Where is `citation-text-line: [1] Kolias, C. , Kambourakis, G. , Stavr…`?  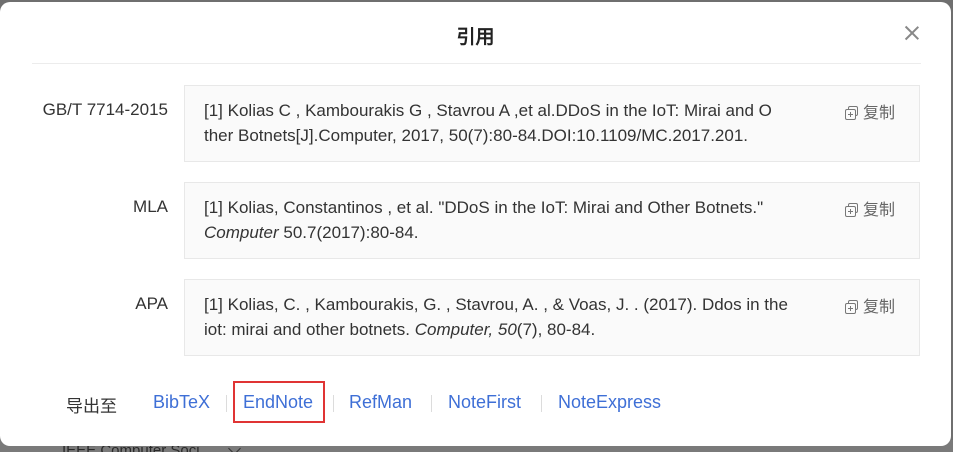 citation-text-line: [1] Kolias, C. , Kambourakis, G. , Stavr… is located at coordinates (496, 304).